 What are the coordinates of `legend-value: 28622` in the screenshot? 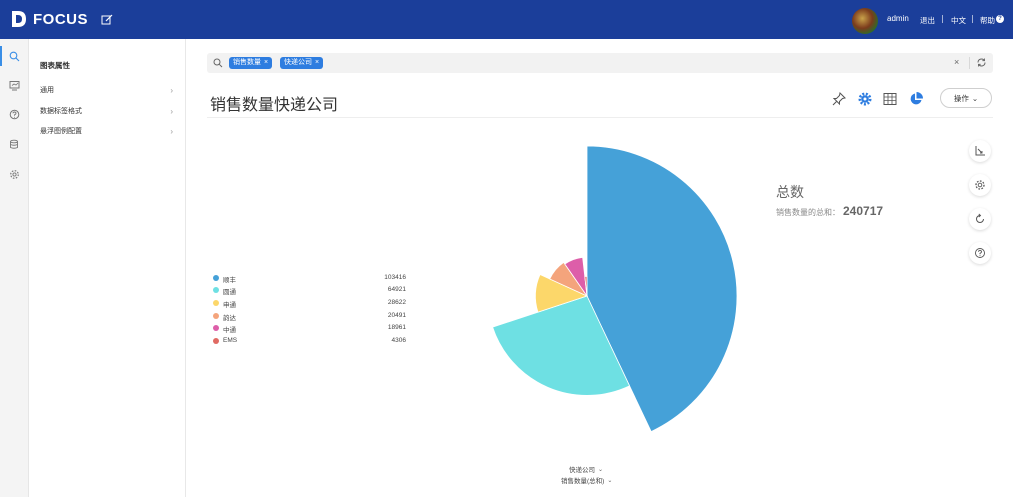 It's located at (396, 302).